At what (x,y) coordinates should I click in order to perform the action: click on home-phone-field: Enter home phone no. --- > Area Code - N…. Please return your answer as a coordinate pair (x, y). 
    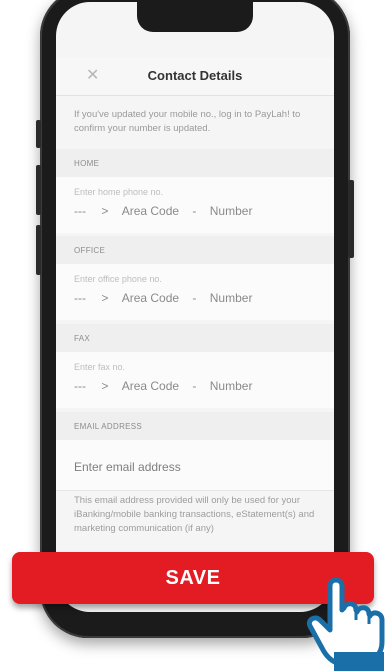
    Looking at the image, I should click on (195, 205).